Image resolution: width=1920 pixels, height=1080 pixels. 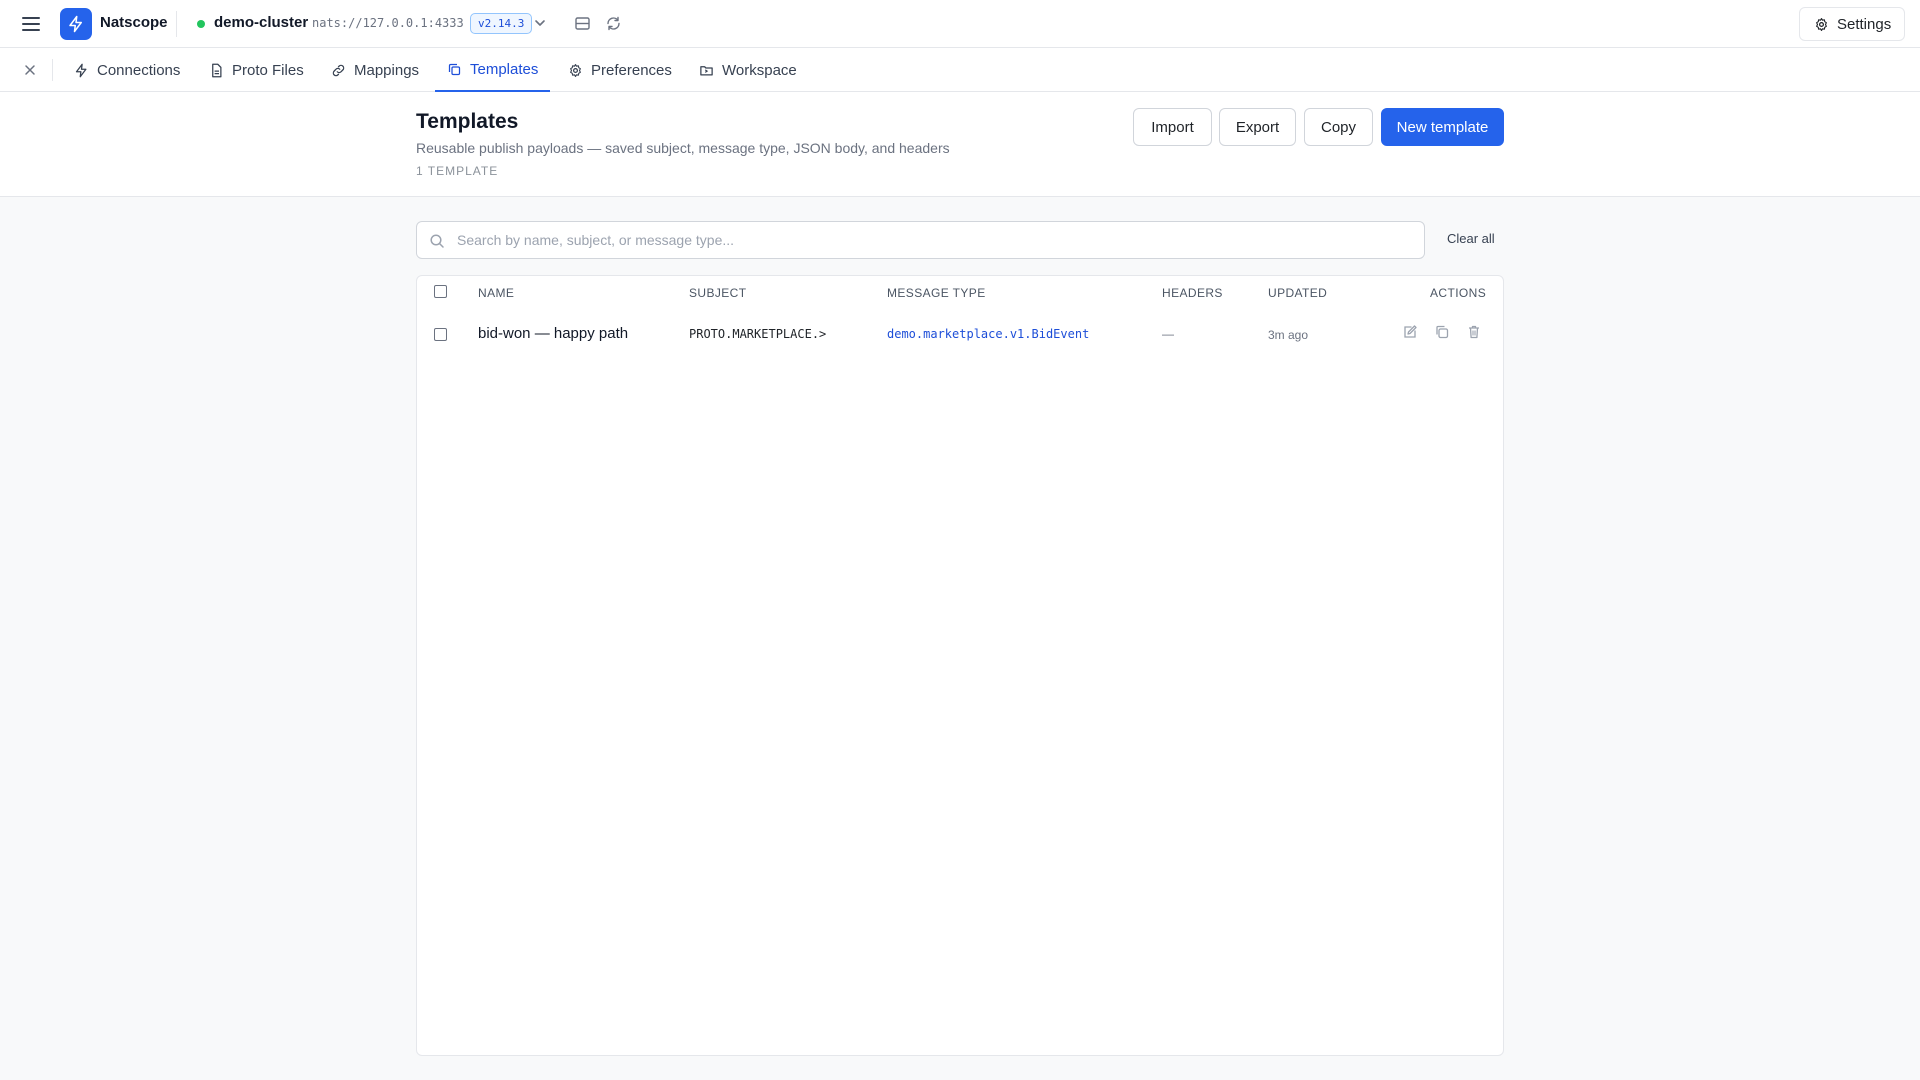 What do you see at coordinates (936, 293) in the screenshot?
I see `column-header-message-type: MESSAGE TYPE` at bounding box center [936, 293].